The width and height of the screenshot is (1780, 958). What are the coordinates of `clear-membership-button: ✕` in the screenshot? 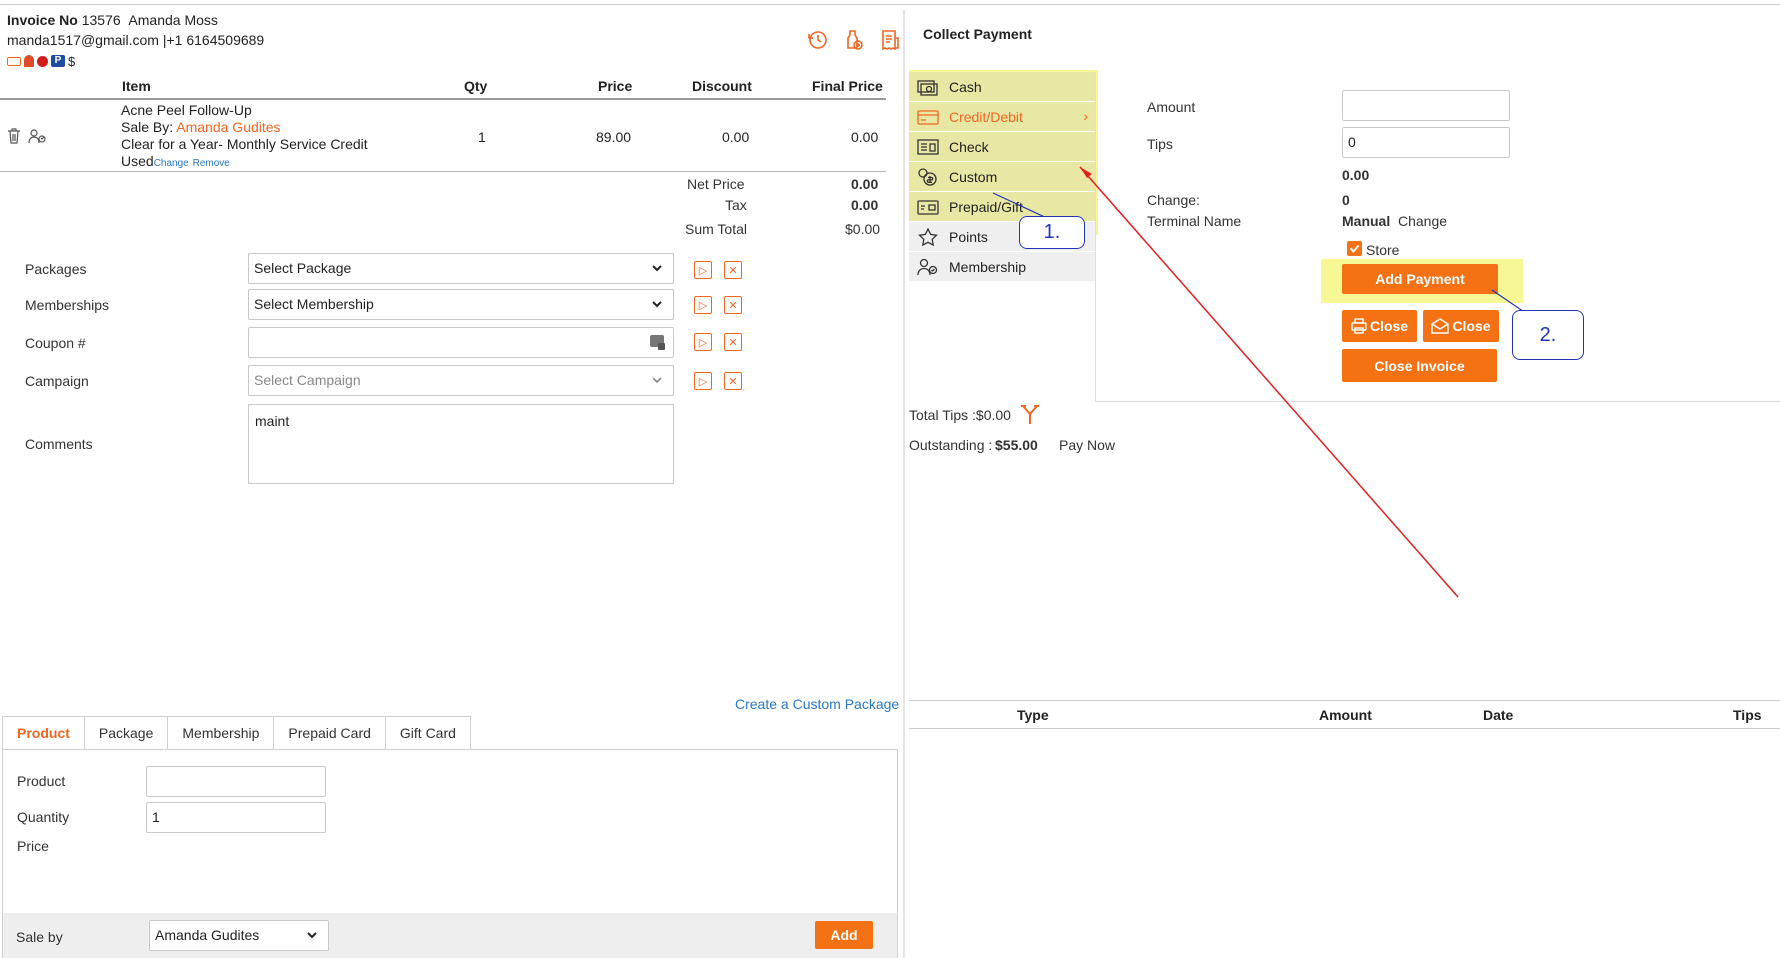 It's located at (733, 305).